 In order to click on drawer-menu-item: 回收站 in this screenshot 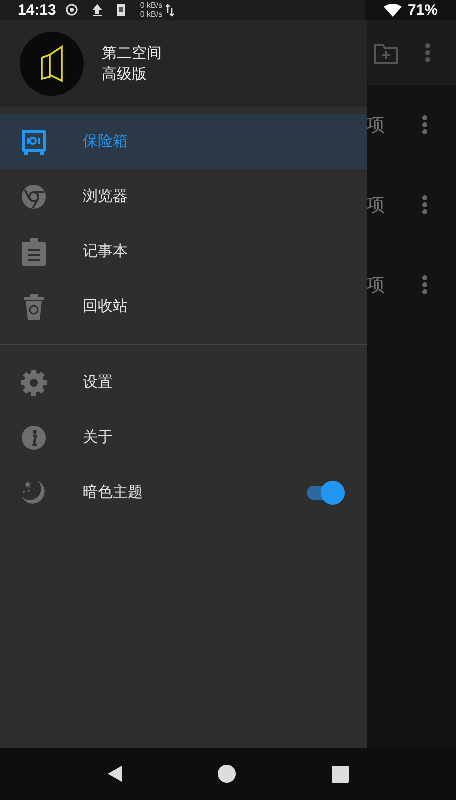, I will do `click(183, 306)`.